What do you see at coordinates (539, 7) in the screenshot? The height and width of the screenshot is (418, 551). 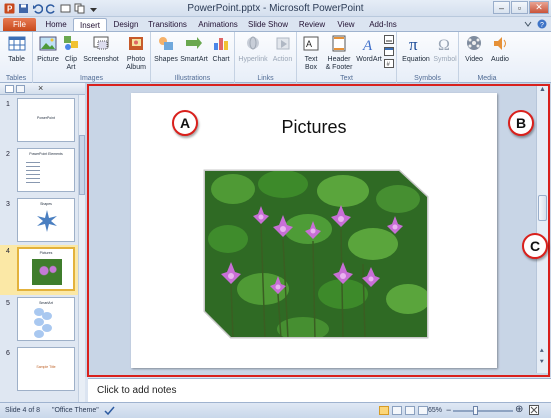 I see `close-button: ✕` at bounding box center [539, 7].